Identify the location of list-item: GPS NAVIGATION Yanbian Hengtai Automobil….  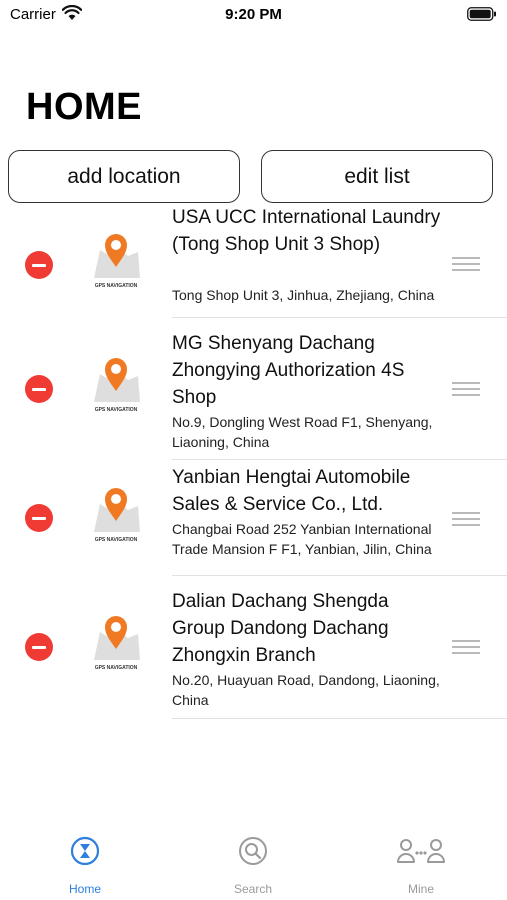
(253, 518).